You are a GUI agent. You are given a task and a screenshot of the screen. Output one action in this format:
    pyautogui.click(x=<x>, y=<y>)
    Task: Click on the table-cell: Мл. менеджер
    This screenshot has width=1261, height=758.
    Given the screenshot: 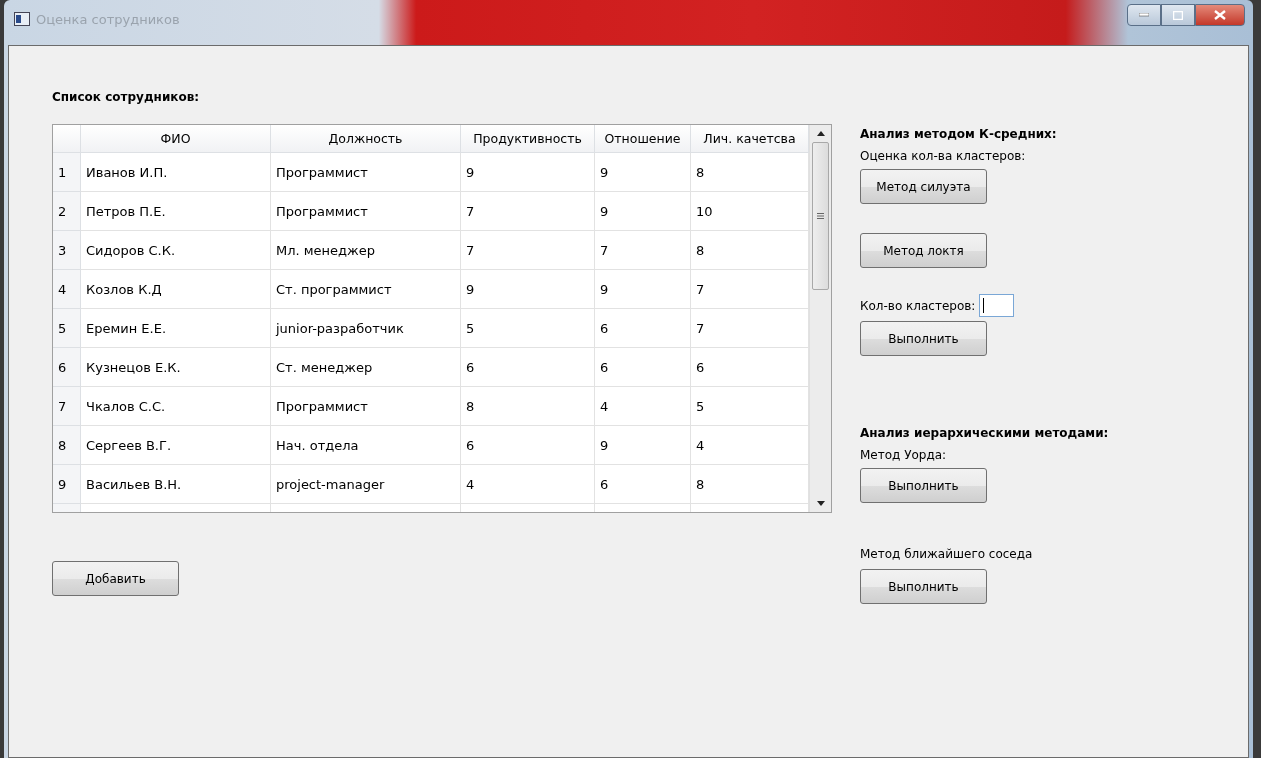 What is the action you would take?
    pyautogui.click(x=366, y=250)
    